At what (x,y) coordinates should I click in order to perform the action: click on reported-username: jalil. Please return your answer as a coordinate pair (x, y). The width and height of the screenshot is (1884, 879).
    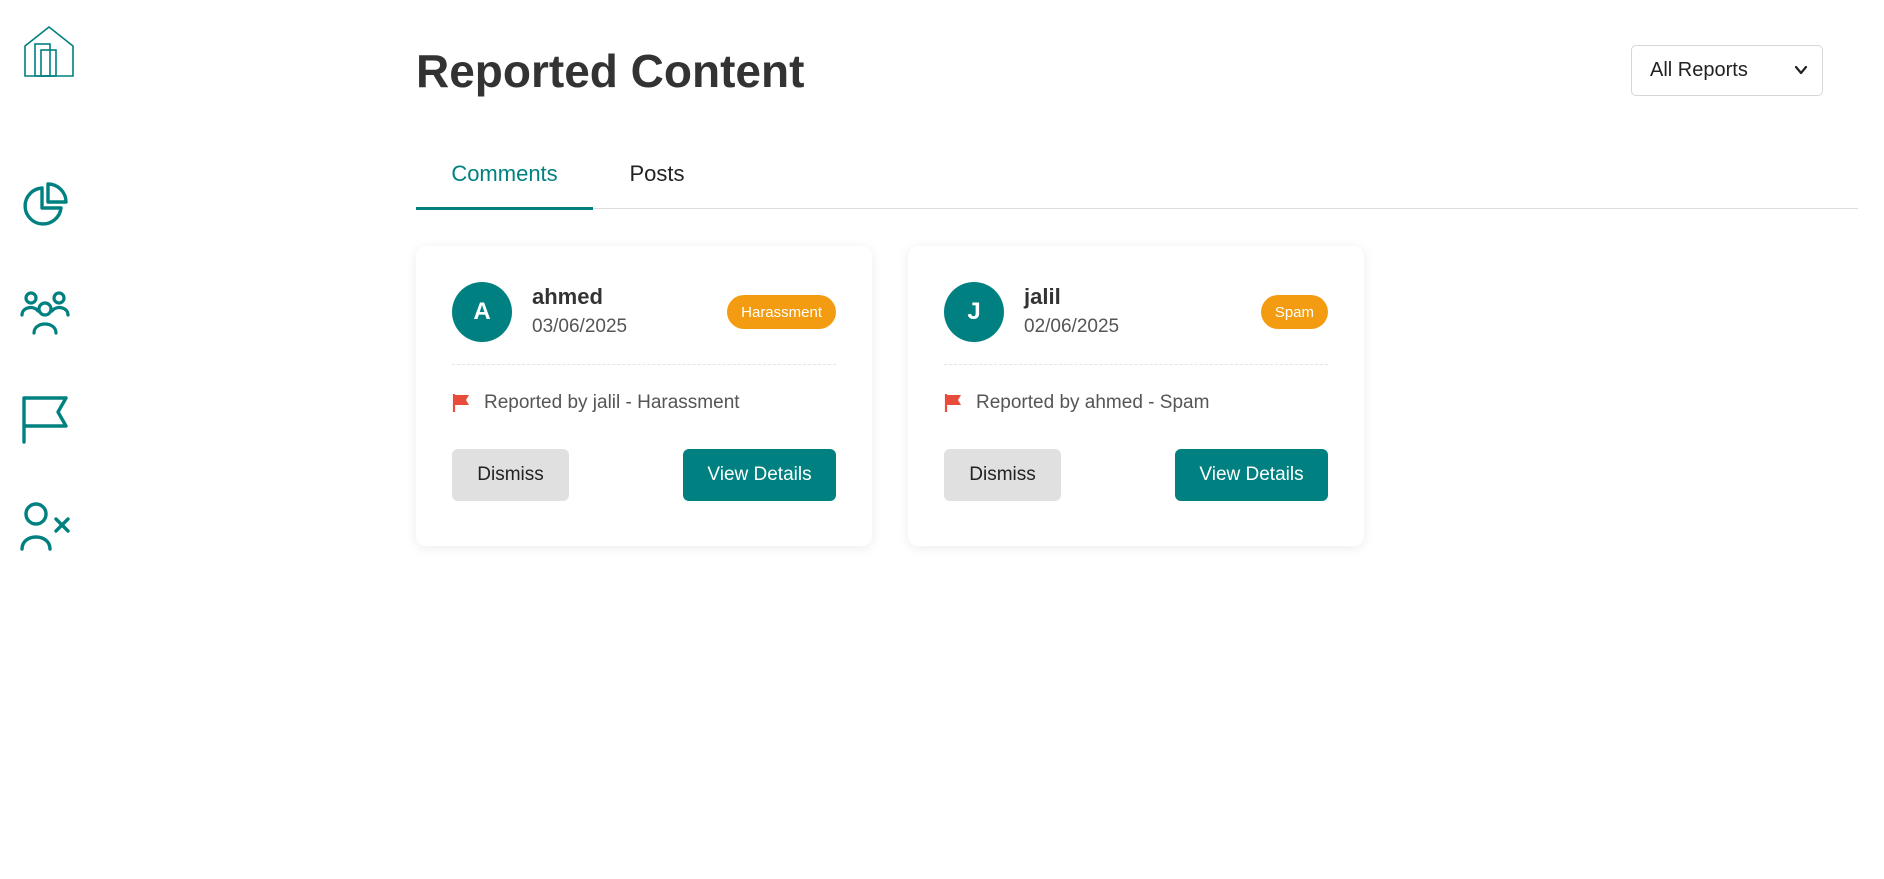
    Looking at the image, I should click on (1042, 296).